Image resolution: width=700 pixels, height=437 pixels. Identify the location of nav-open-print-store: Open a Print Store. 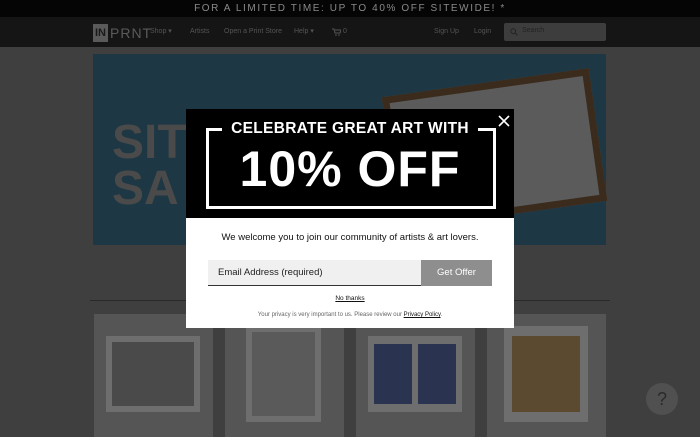
(253, 32).